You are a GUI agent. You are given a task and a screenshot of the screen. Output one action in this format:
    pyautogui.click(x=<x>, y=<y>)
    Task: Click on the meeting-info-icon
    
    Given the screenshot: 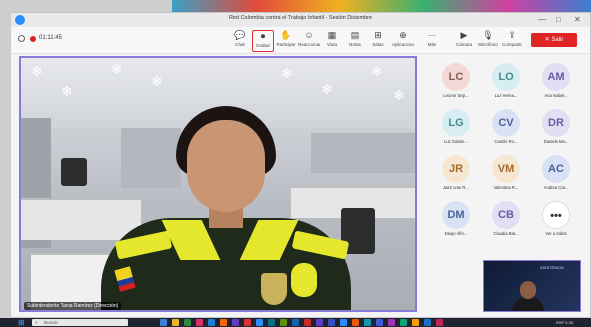 What is the action you would take?
    pyautogui.click(x=21, y=38)
    